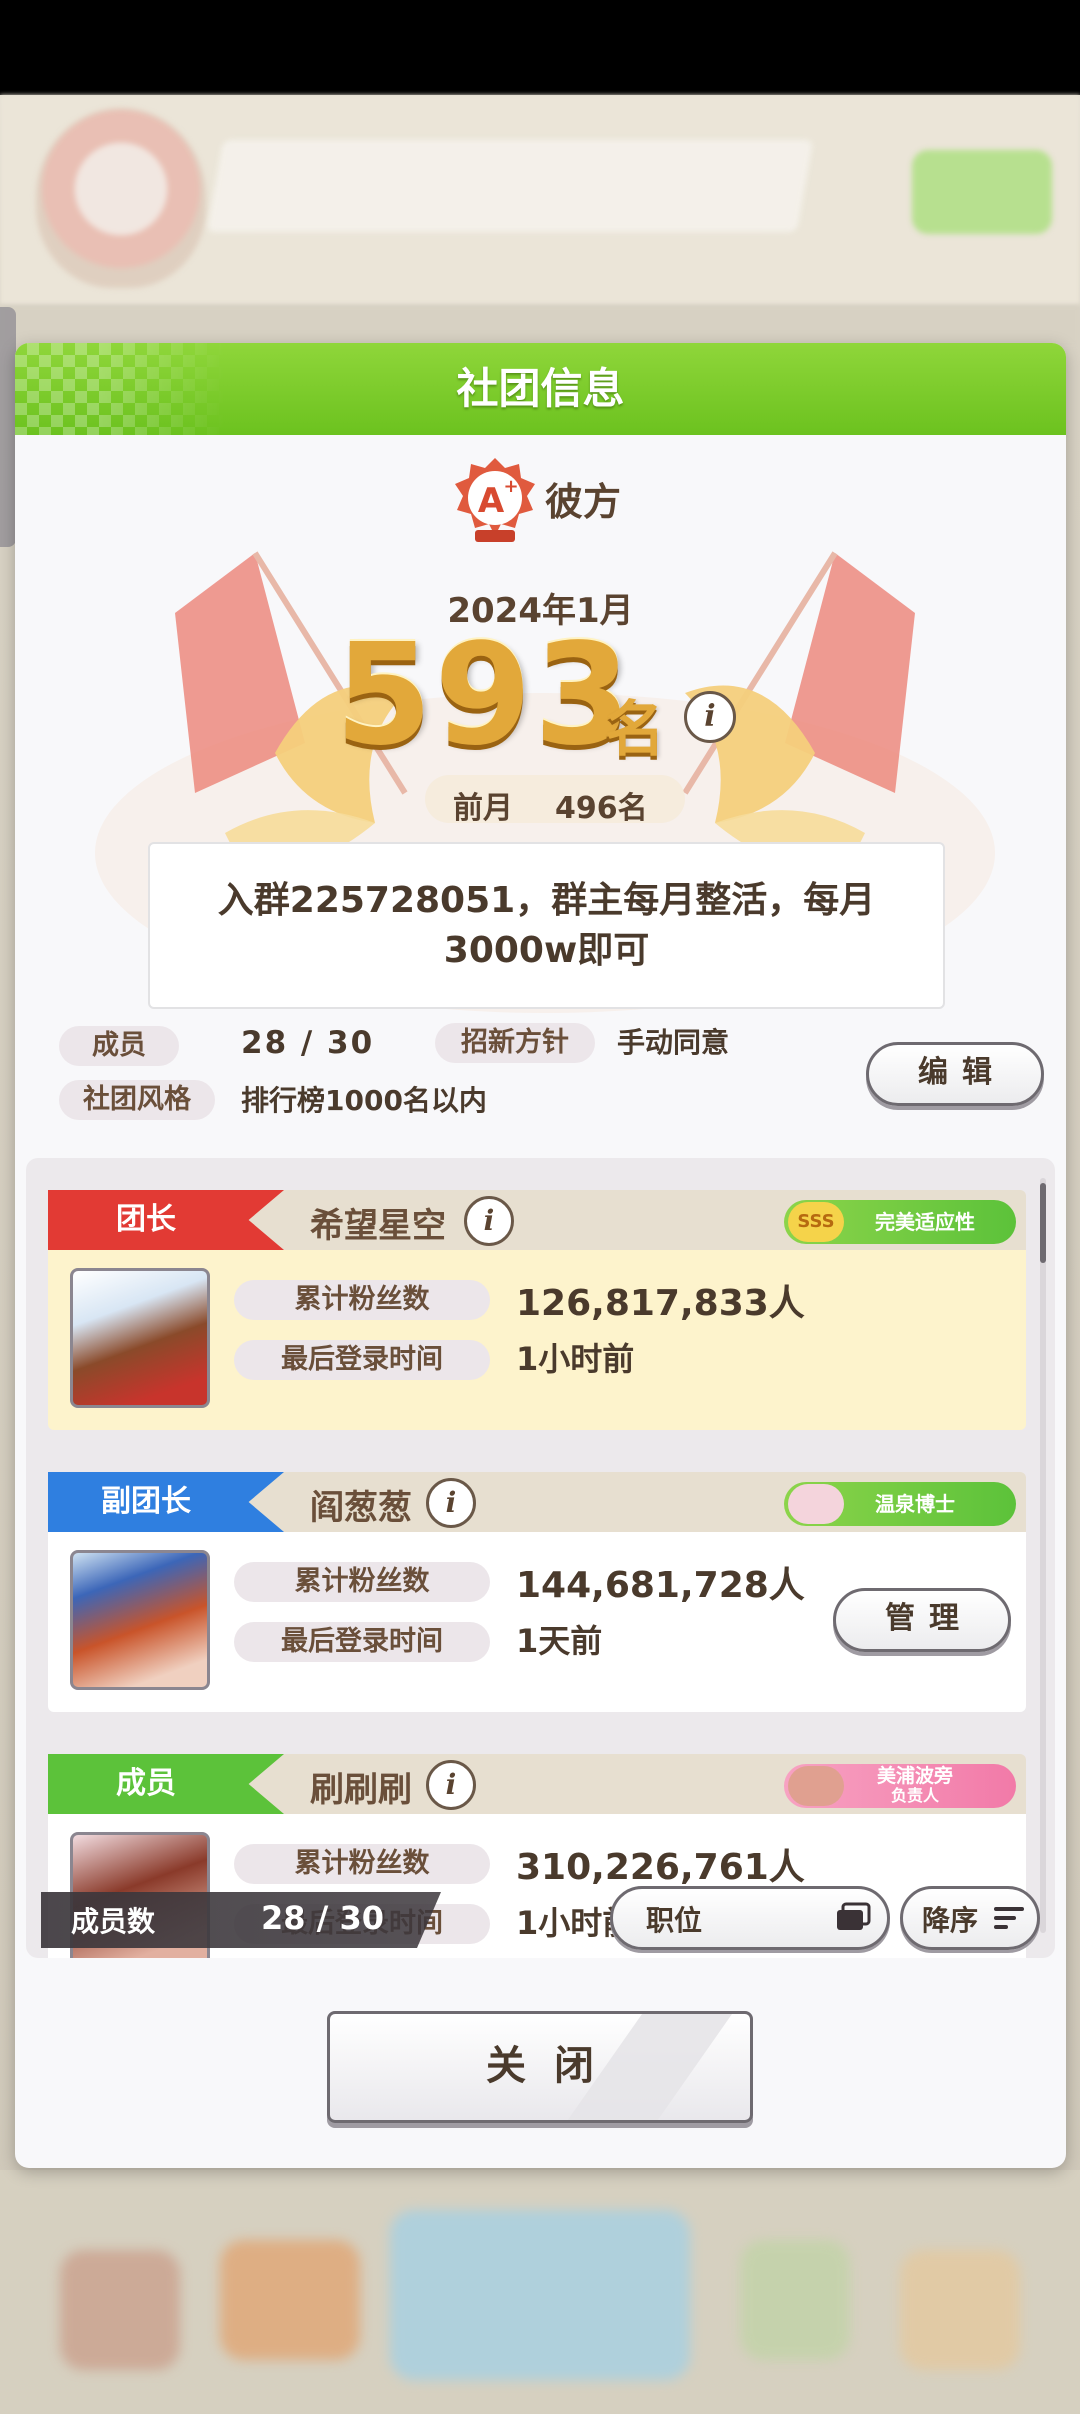 The image size is (1080, 2414). What do you see at coordinates (166, 1502) in the screenshot?
I see `role-tag-vice-leader: 副团长` at bounding box center [166, 1502].